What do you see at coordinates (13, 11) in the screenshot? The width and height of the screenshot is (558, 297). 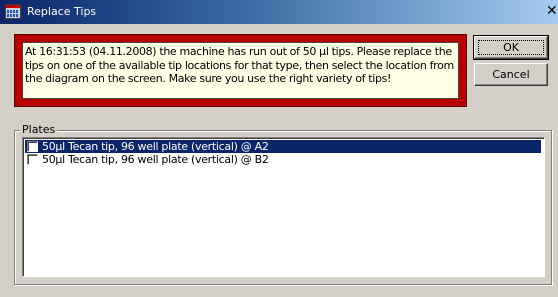 I see `app-icon` at bounding box center [13, 11].